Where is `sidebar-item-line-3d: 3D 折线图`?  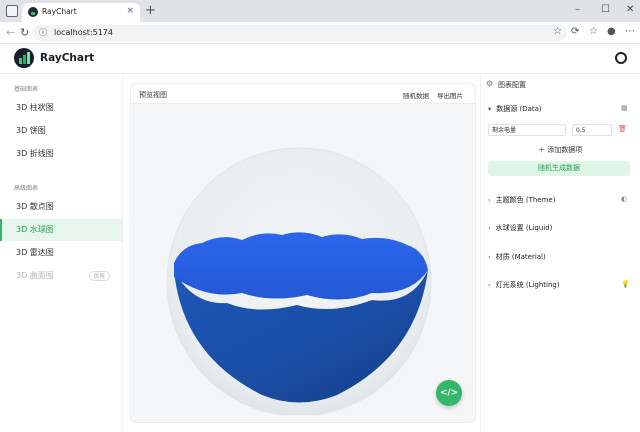 sidebar-item-line-3d: 3D 折线图 is located at coordinates (61, 154).